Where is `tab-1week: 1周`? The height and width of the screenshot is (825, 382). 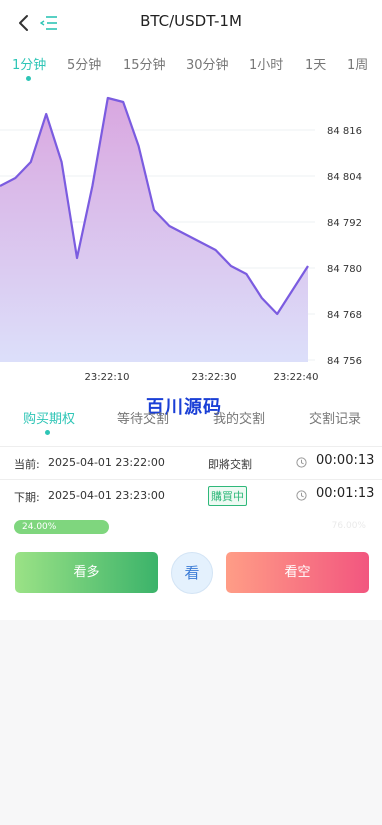 tab-1week: 1周 is located at coordinates (357, 63).